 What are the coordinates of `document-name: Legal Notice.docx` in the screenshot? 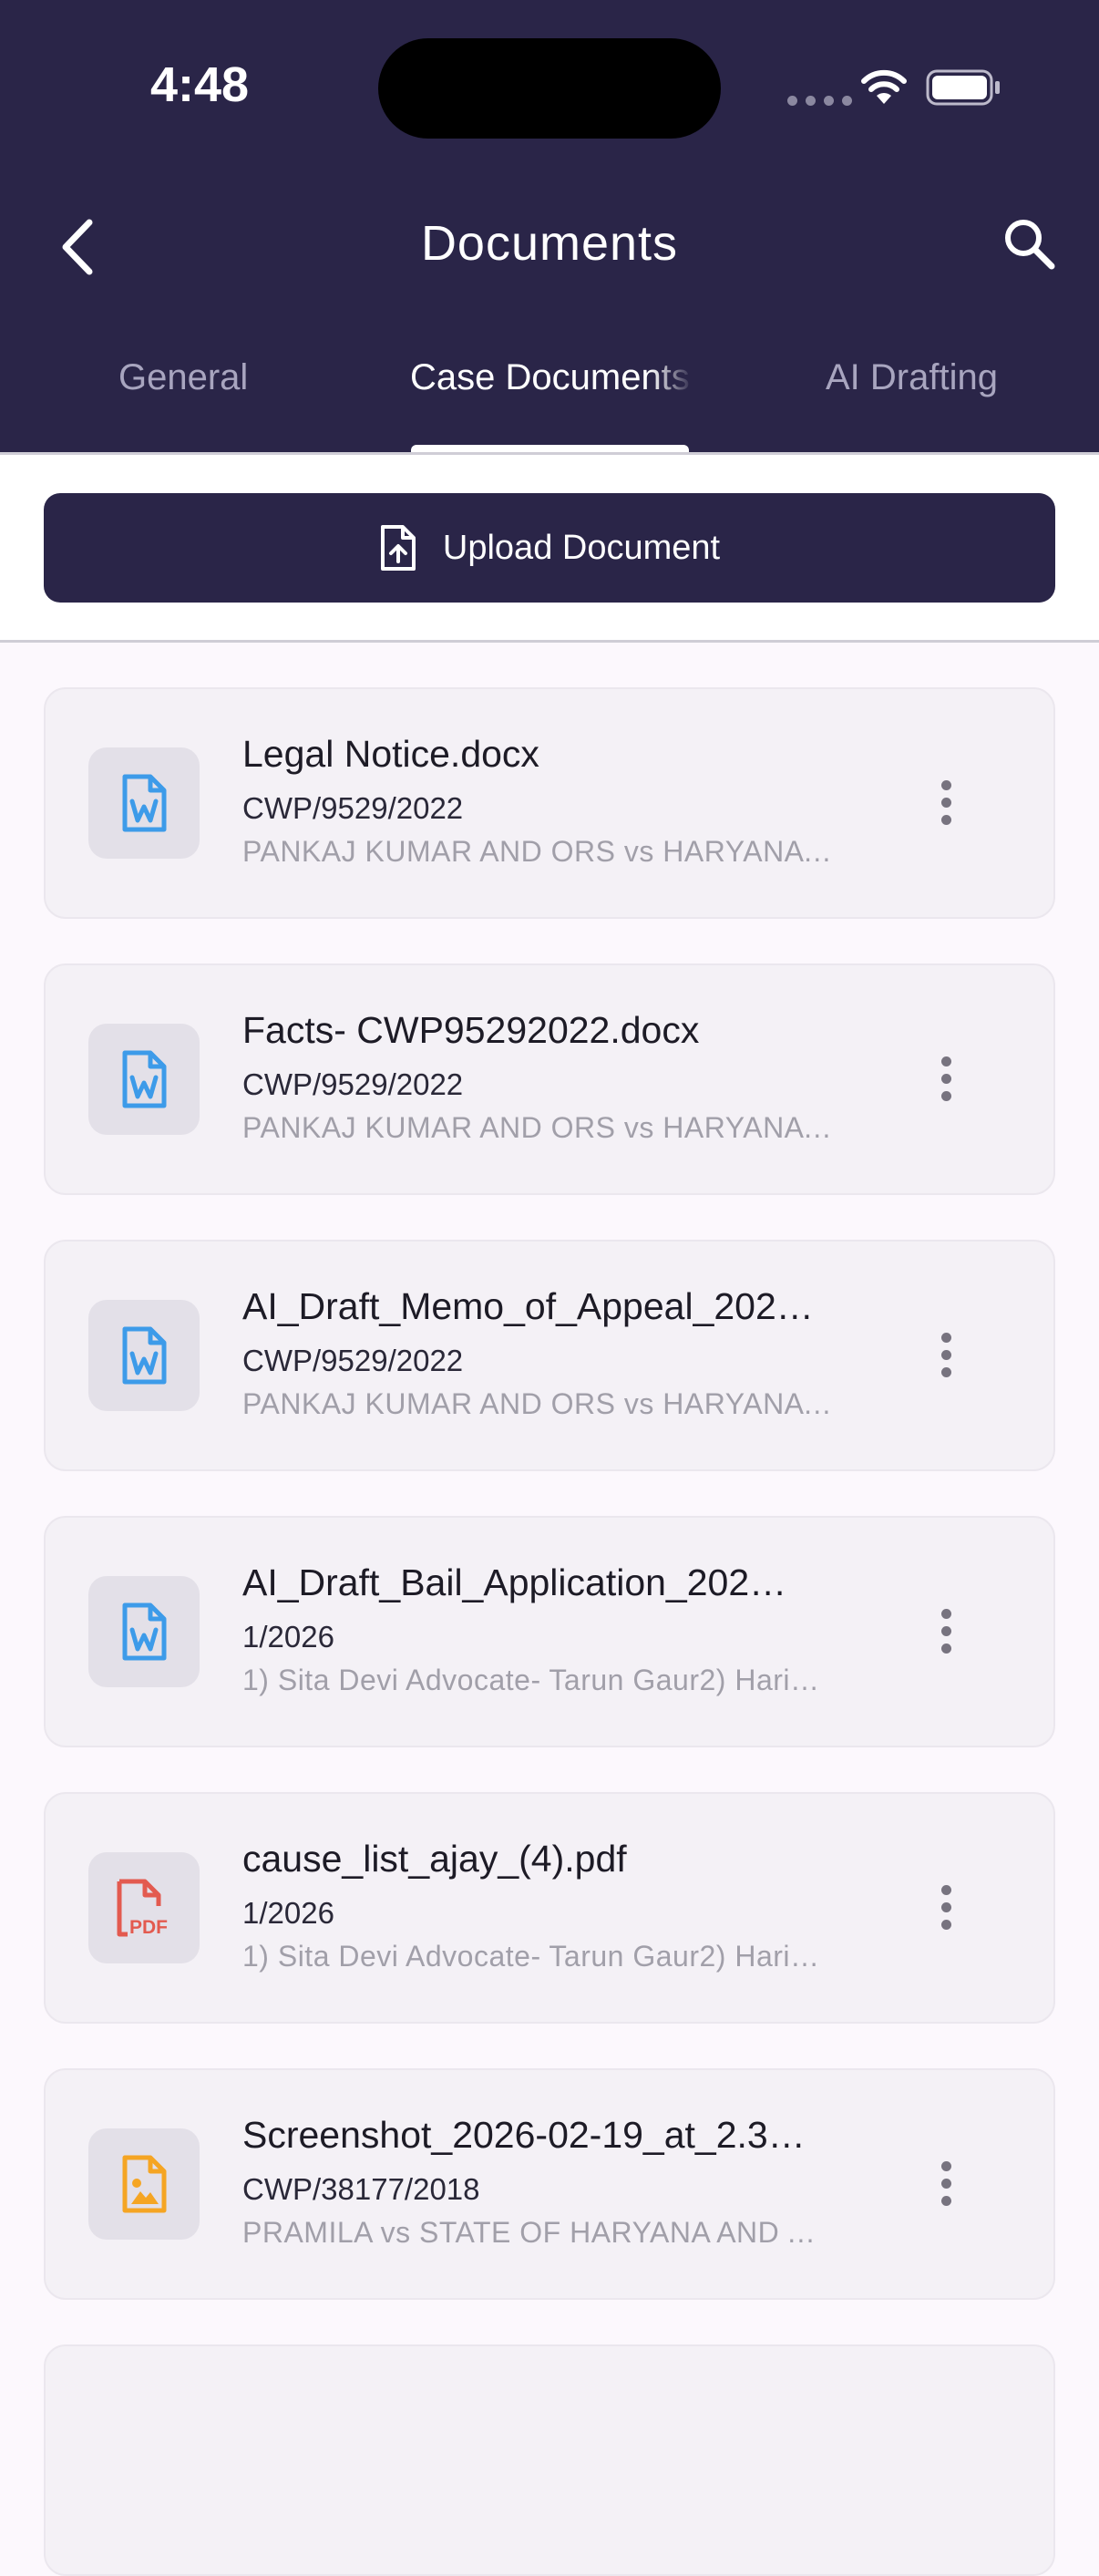 It's located at (391, 754).